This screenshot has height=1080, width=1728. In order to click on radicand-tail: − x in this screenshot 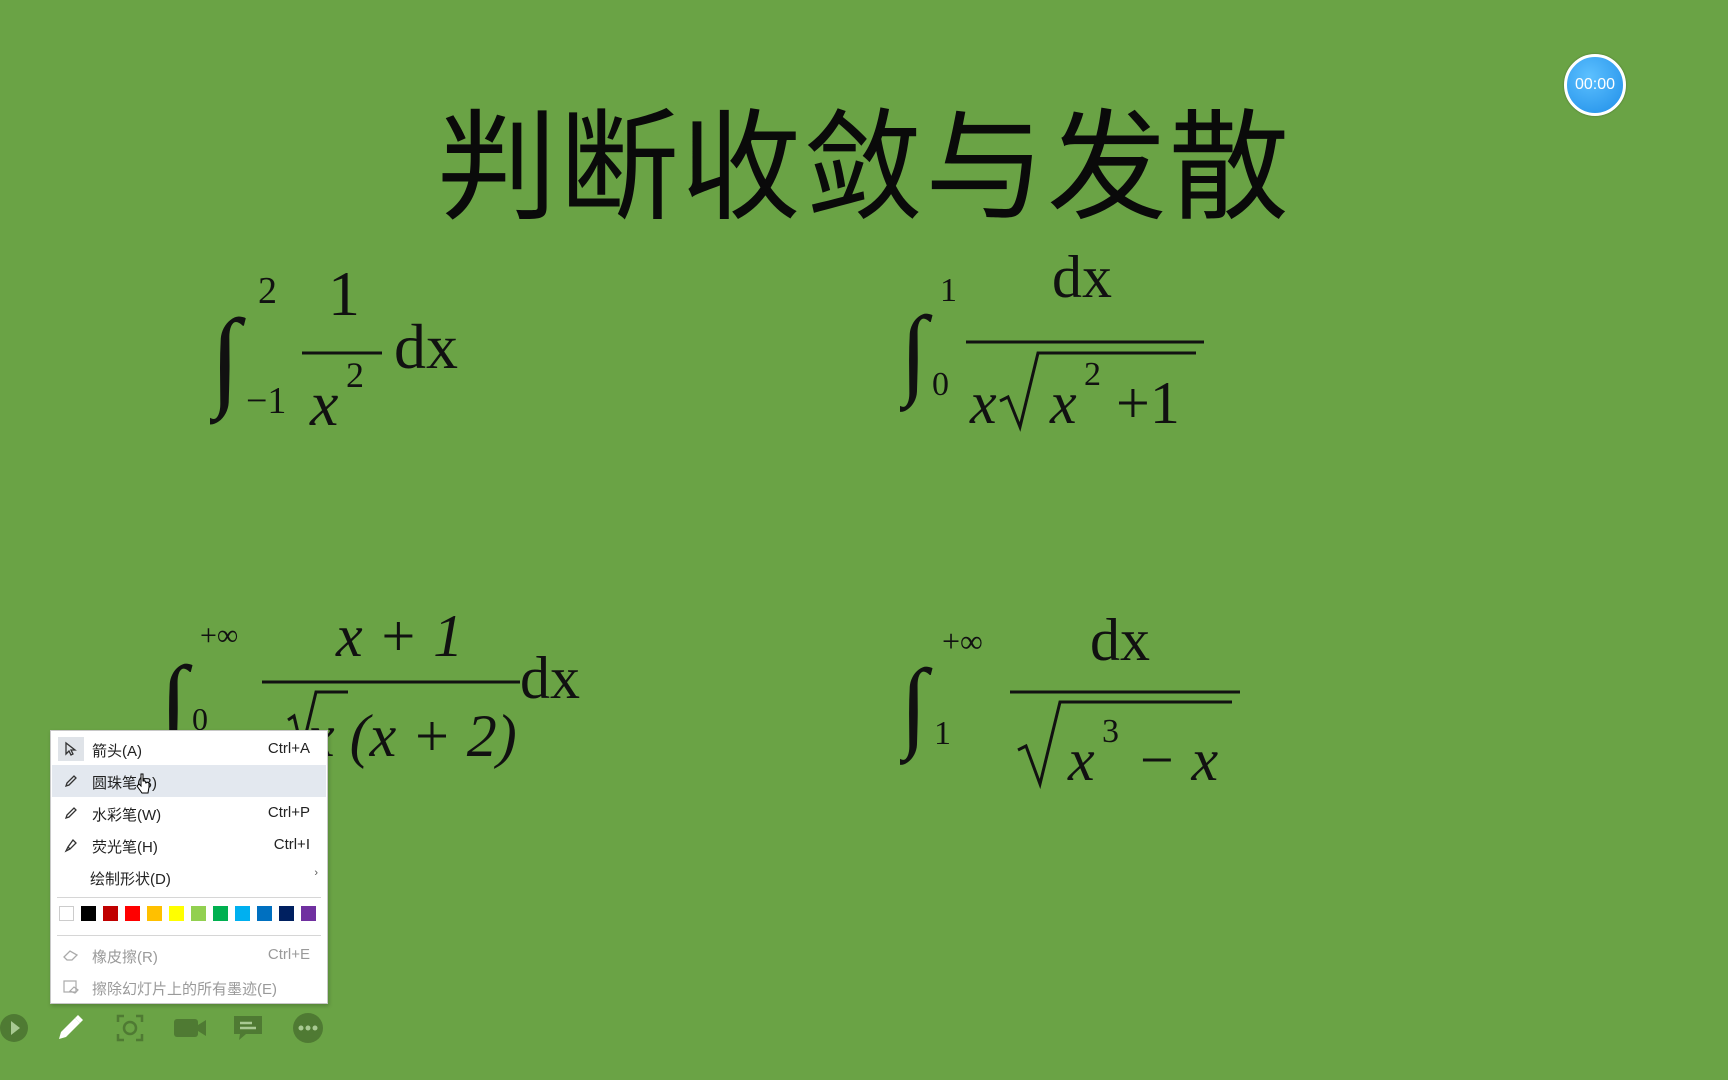, I will do `click(1177, 760)`.